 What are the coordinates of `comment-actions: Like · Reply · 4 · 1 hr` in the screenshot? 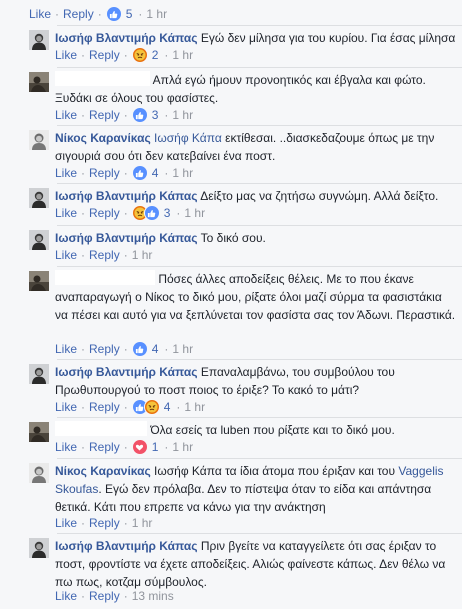 It's located at (124, 173).